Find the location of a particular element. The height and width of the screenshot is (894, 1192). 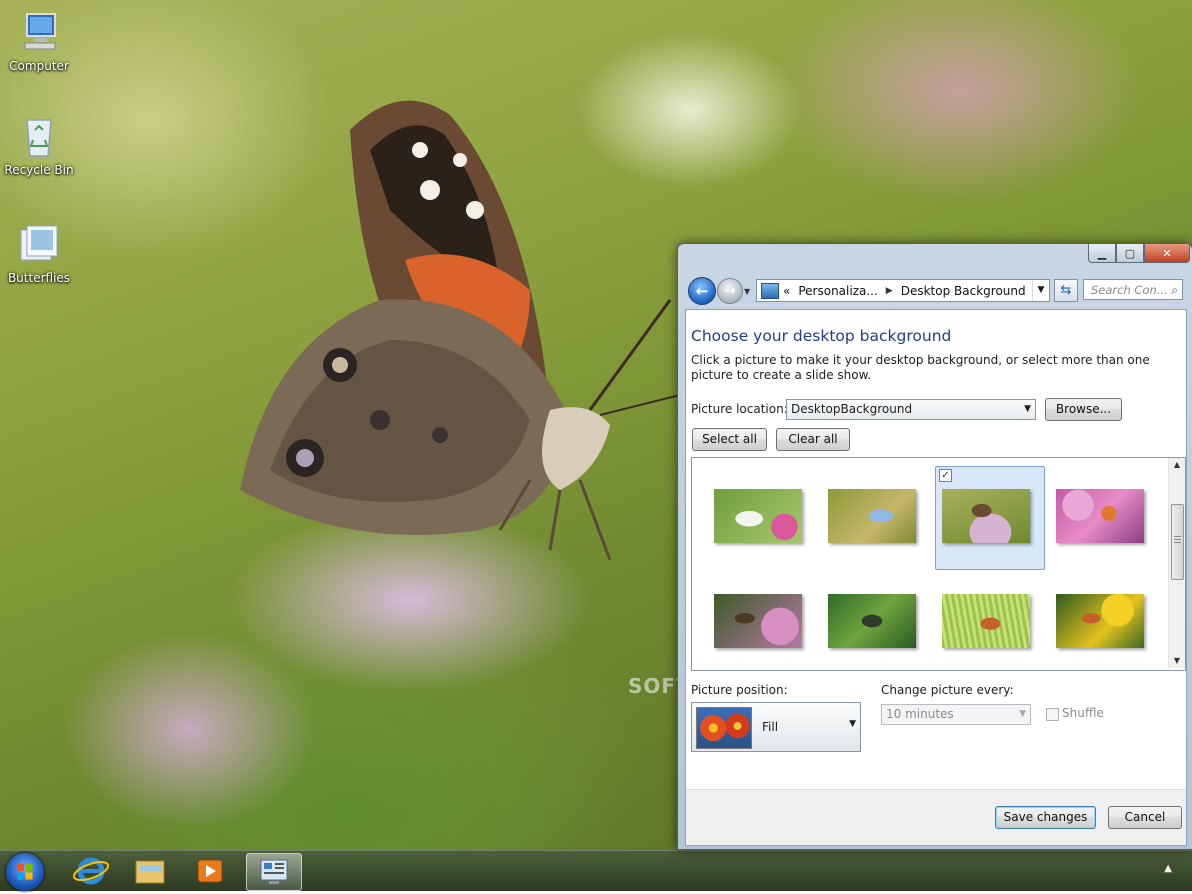

cancel-button: Cancel is located at coordinates (1145, 817).